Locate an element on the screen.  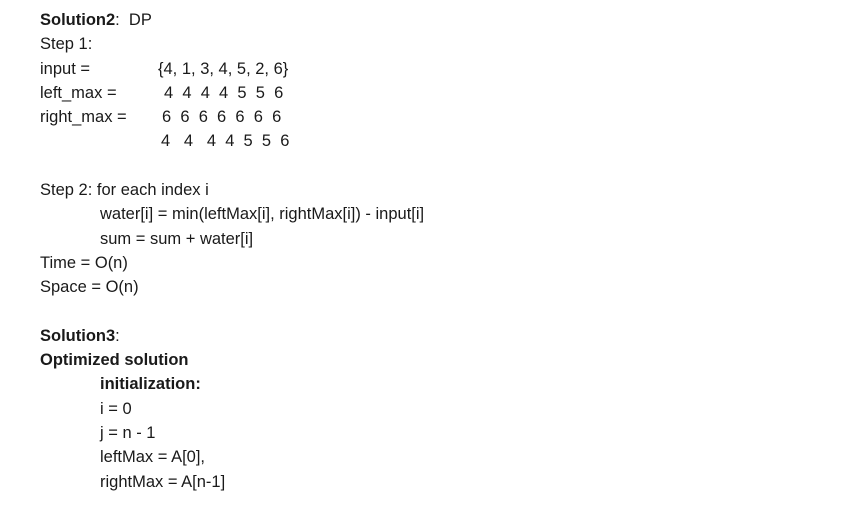
solution3-colon: : is located at coordinates (117, 335).